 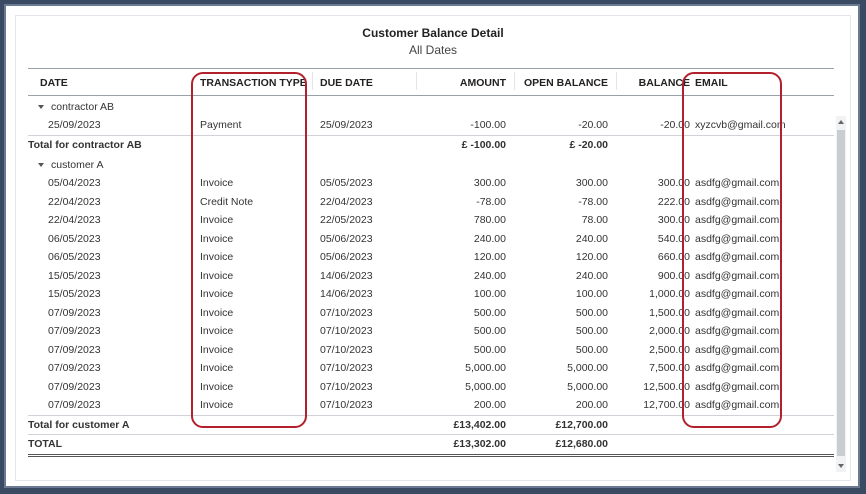 What do you see at coordinates (490, 183) in the screenshot?
I see `cell-amount: 300.00` at bounding box center [490, 183].